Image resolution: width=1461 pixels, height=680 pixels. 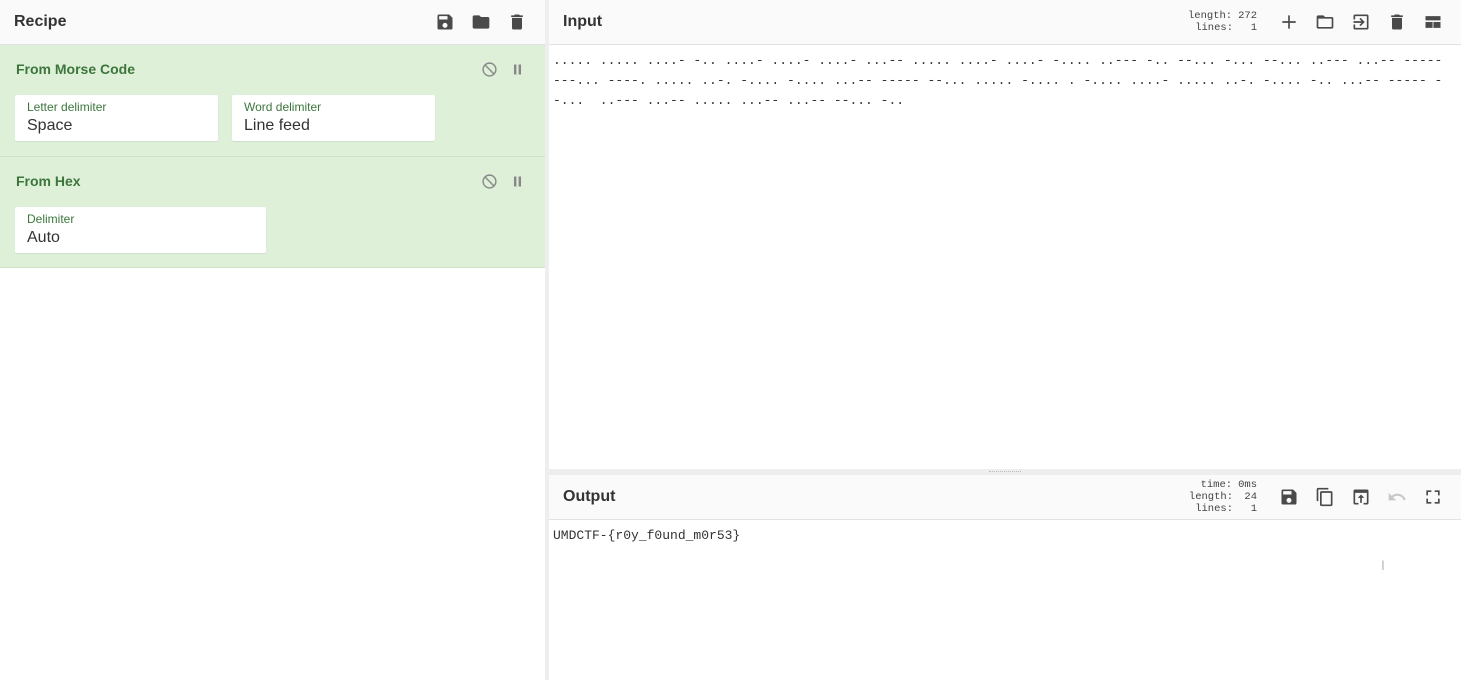 I want to click on input-stats: length: 272 lines: 1, so click(x=1222, y=22).